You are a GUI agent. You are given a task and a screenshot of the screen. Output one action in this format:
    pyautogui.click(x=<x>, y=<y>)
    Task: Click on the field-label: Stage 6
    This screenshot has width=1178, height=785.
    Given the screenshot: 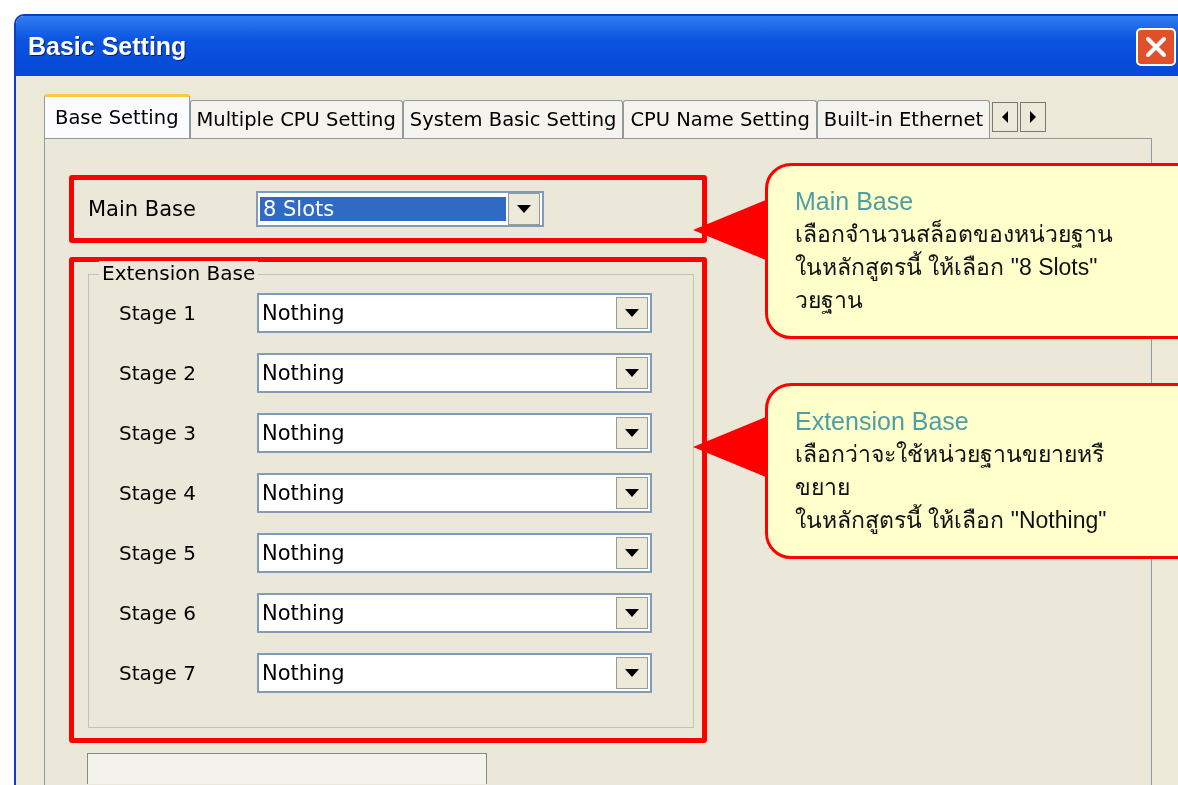 What is the action you would take?
    pyautogui.click(x=158, y=613)
    